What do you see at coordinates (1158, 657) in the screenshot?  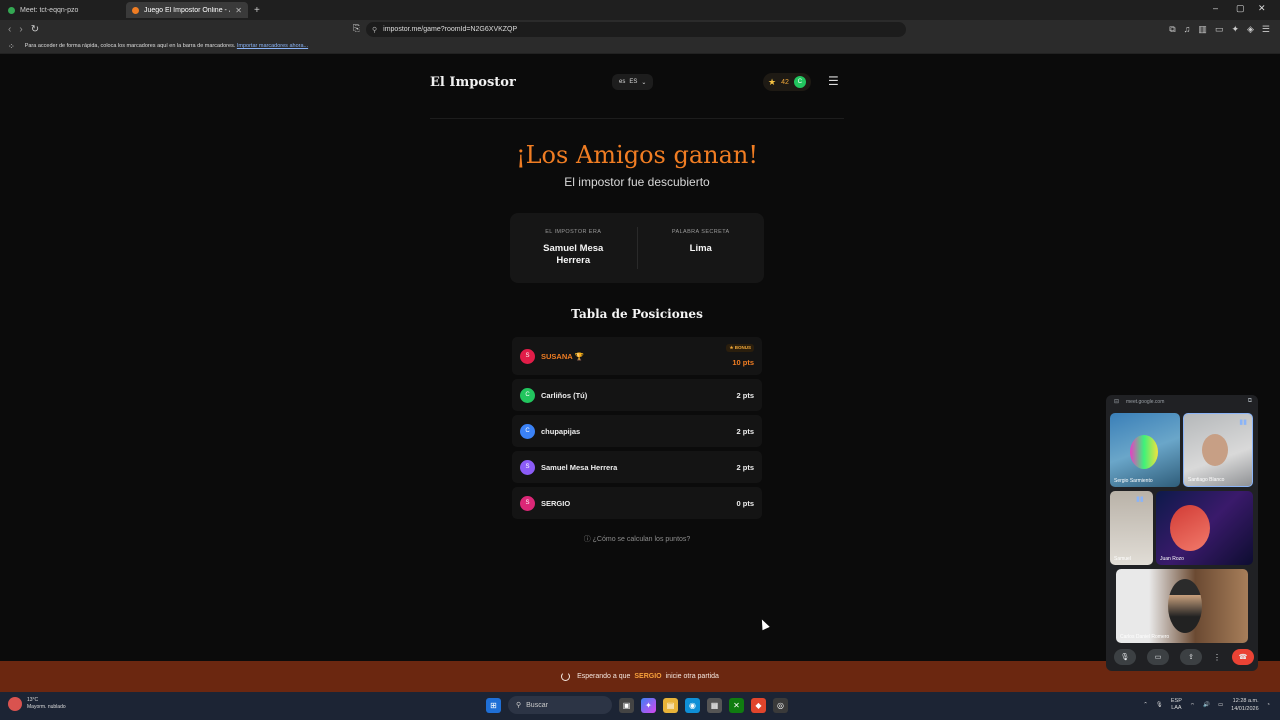 I see `camera-icon: ▭` at bounding box center [1158, 657].